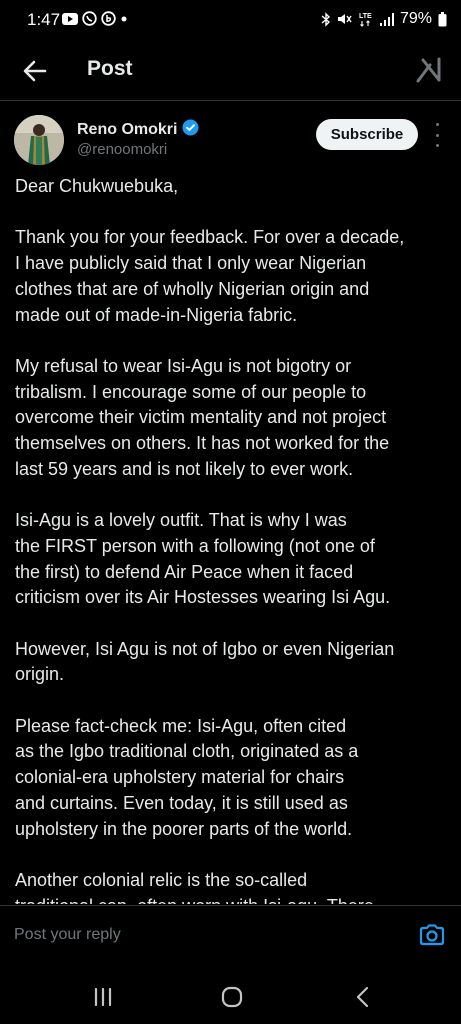 The width and height of the screenshot is (461, 1024). I want to click on back-chevron-icon, so click(362, 997).